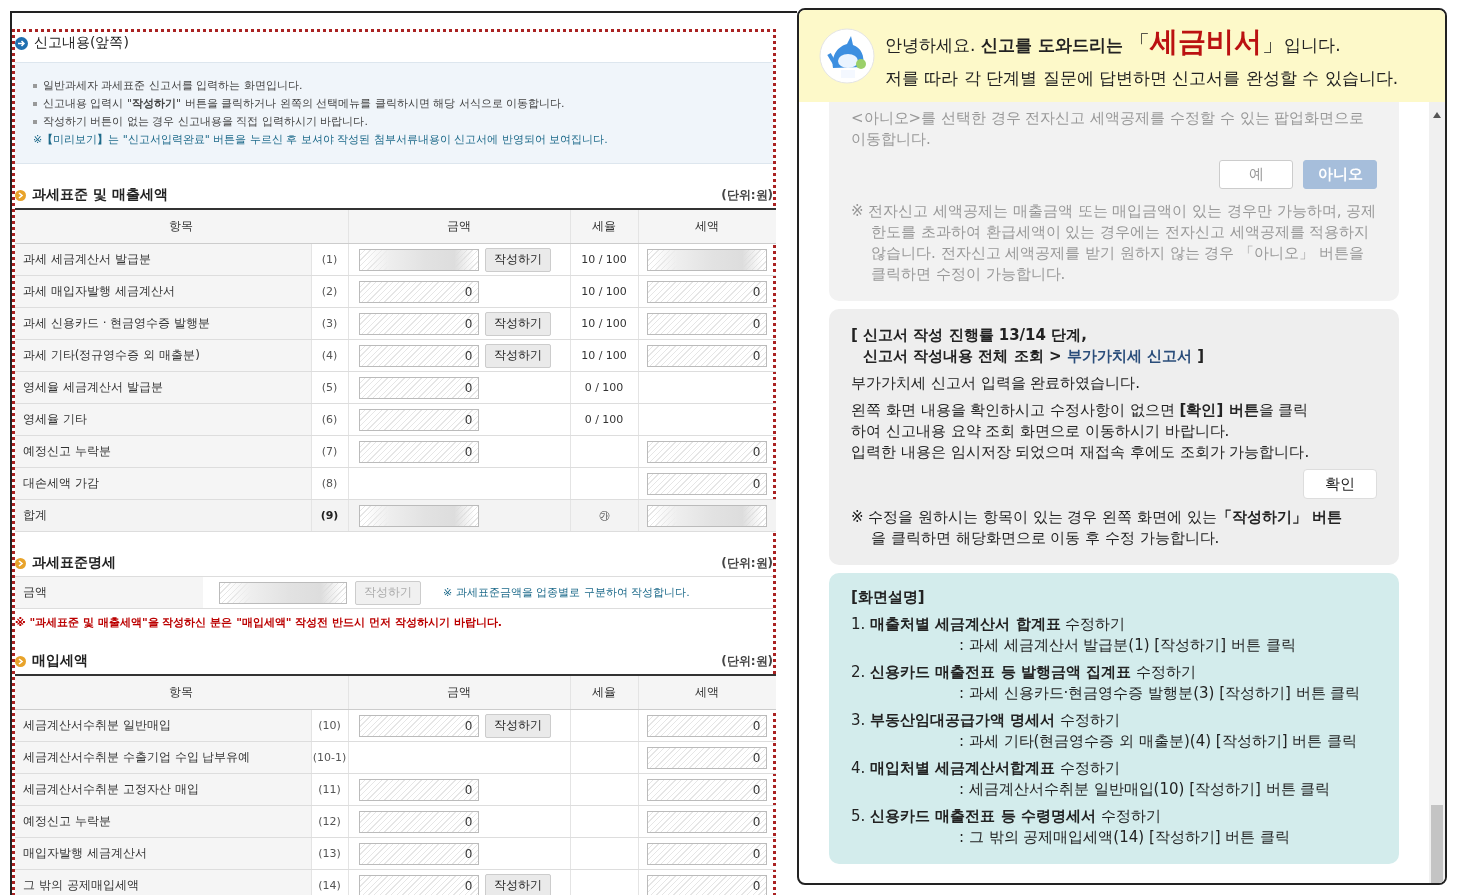 Image resolution: width=1457 pixels, height=895 pixels. What do you see at coordinates (329, 291) in the screenshot?
I see `row-number: (2)` at bounding box center [329, 291].